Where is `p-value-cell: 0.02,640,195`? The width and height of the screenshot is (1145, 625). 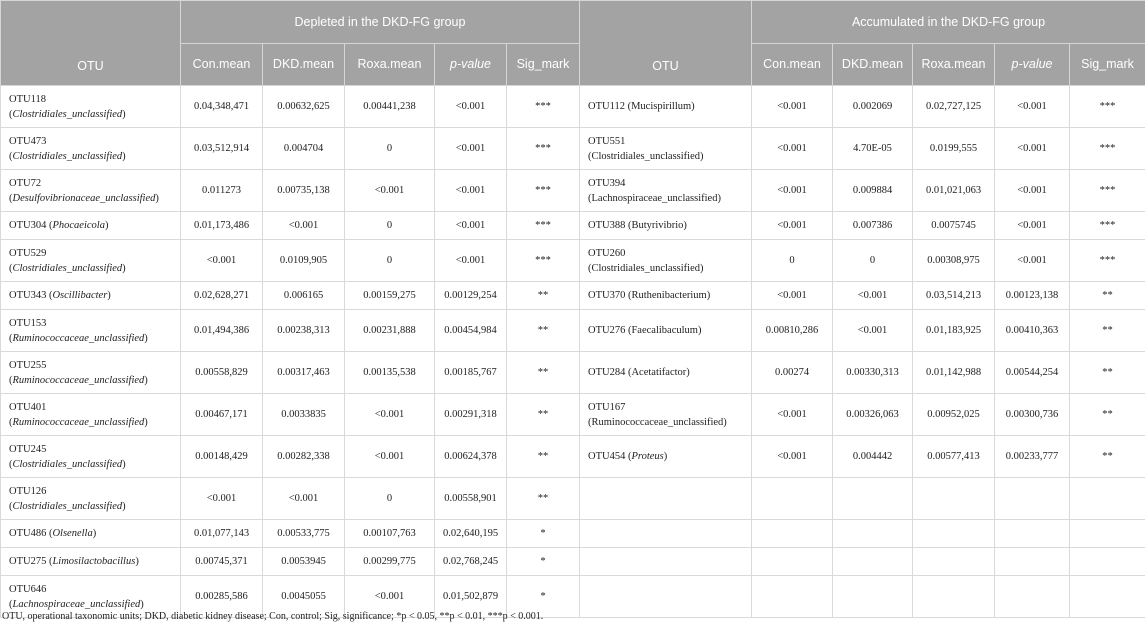
p-value-cell: 0.02,640,195 is located at coordinates (470, 533).